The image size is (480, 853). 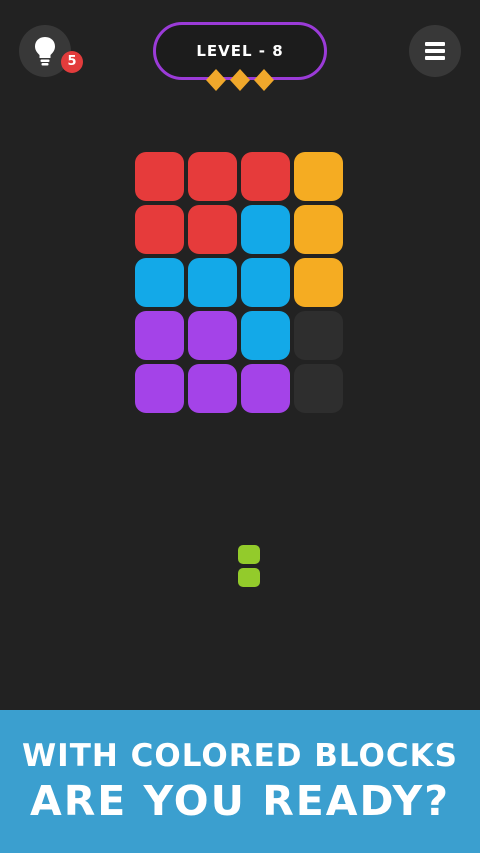 What do you see at coordinates (45, 51) in the screenshot?
I see `lightbulb-icon` at bounding box center [45, 51].